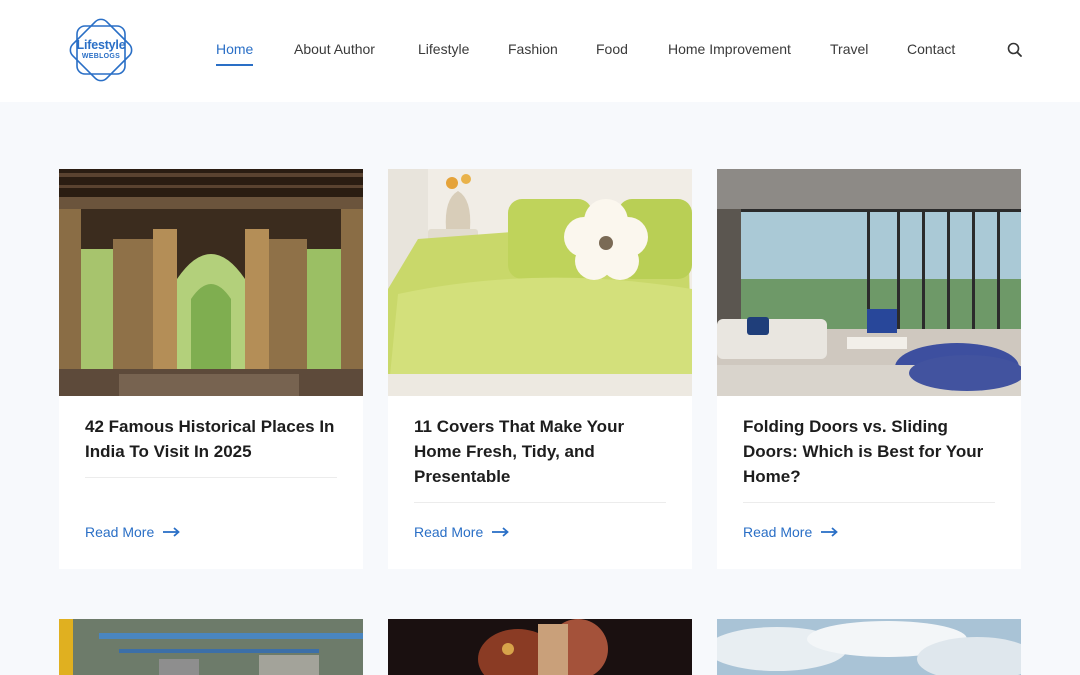 Image resolution: width=1080 pixels, height=675 pixels. I want to click on search-button, so click(1015, 50).